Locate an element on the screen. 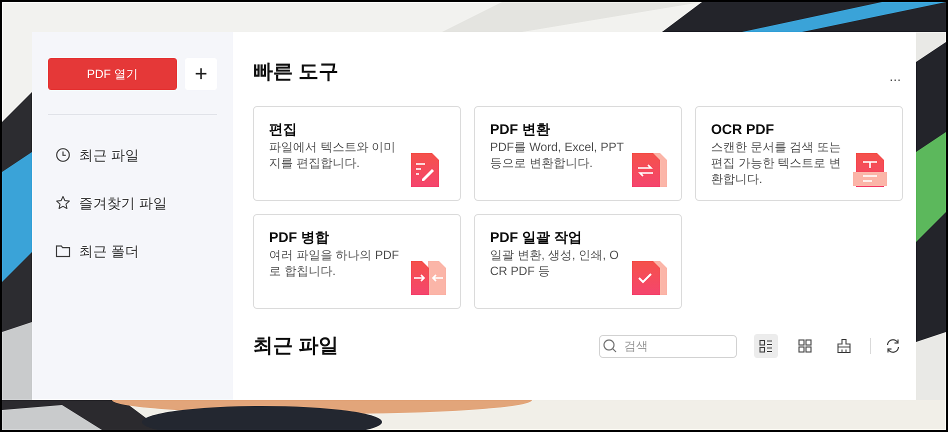 Image resolution: width=948 pixels, height=432 pixels. merge-document-icon is located at coordinates (428, 278).